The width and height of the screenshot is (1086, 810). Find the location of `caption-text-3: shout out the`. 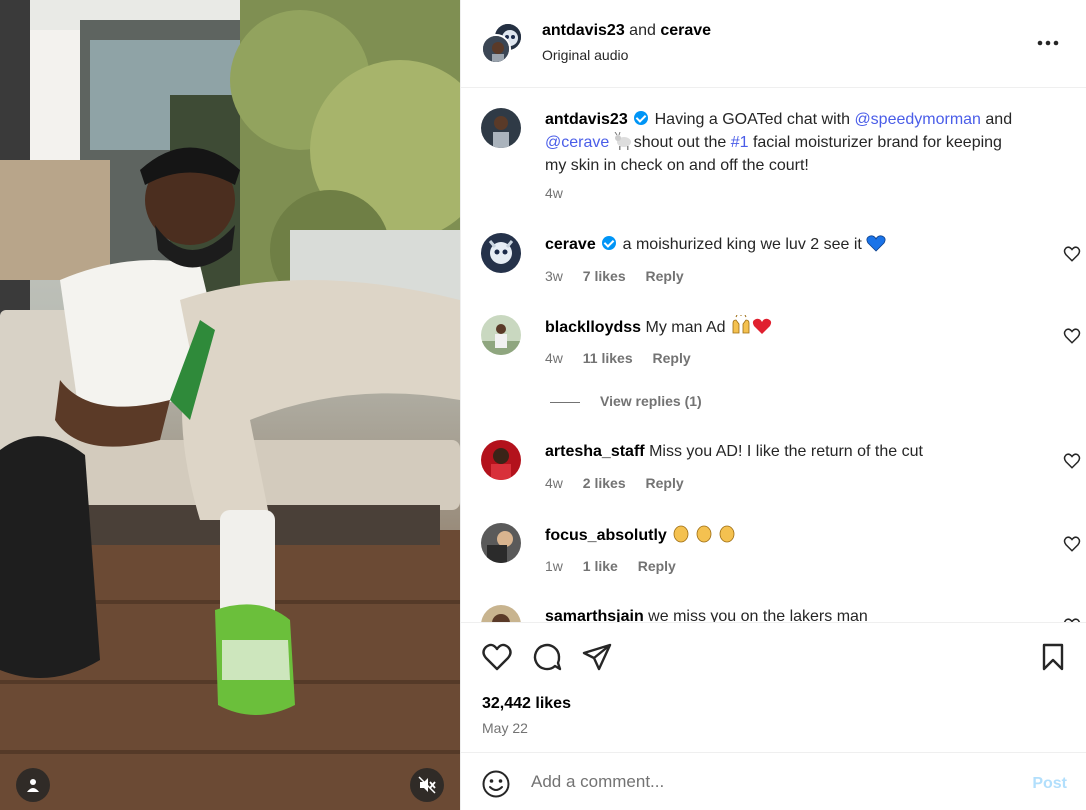

caption-text-3: shout out the is located at coordinates (680, 142).